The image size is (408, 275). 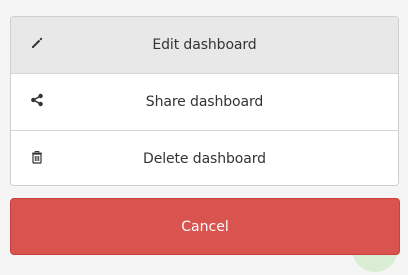 What do you see at coordinates (37, 43) in the screenshot?
I see `pencil-icon` at bounding box center [37, 43].